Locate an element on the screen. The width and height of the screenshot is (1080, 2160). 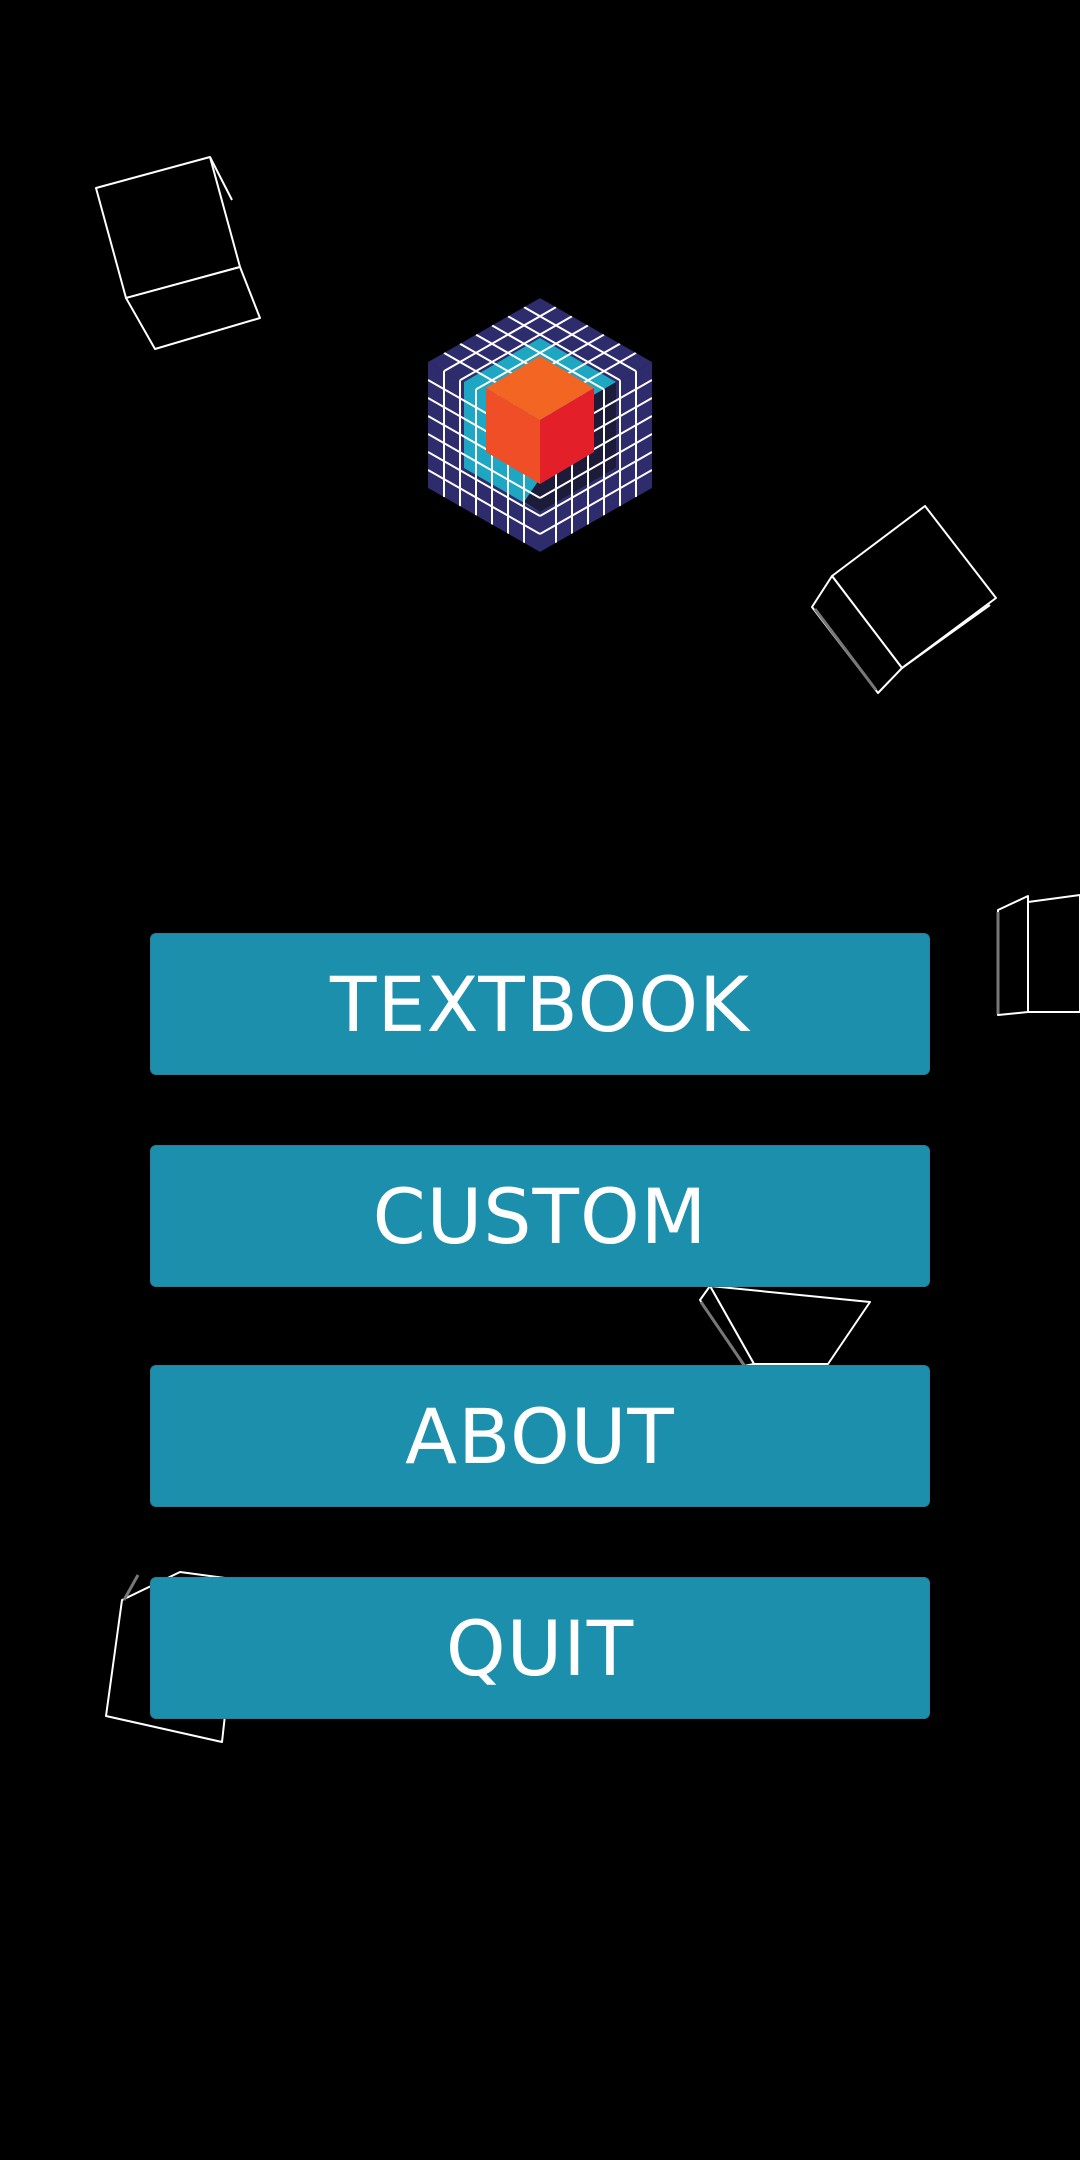
about-button-label: ABOUT is located at coordinates (540, 1436).